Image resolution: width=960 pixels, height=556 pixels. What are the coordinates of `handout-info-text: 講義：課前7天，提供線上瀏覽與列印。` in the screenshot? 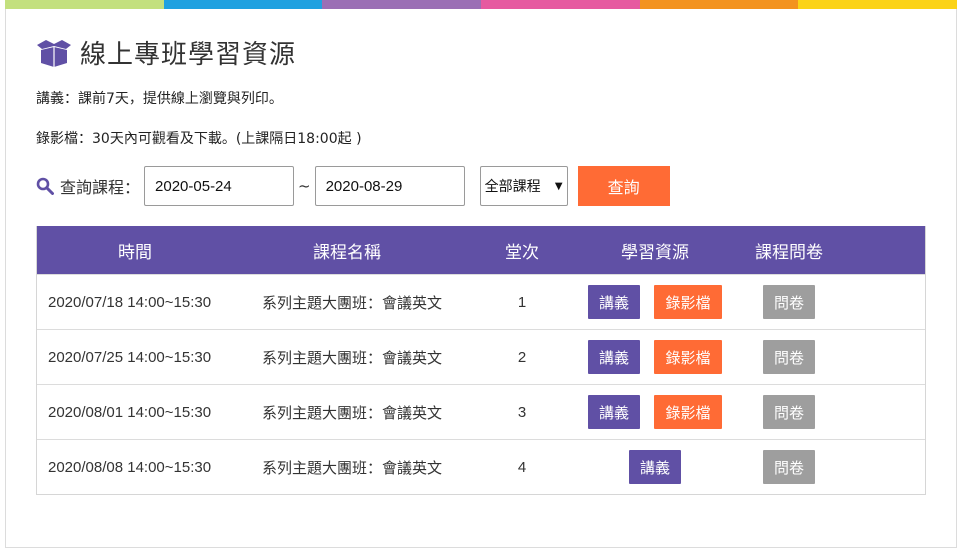 It's located at (159, 99).